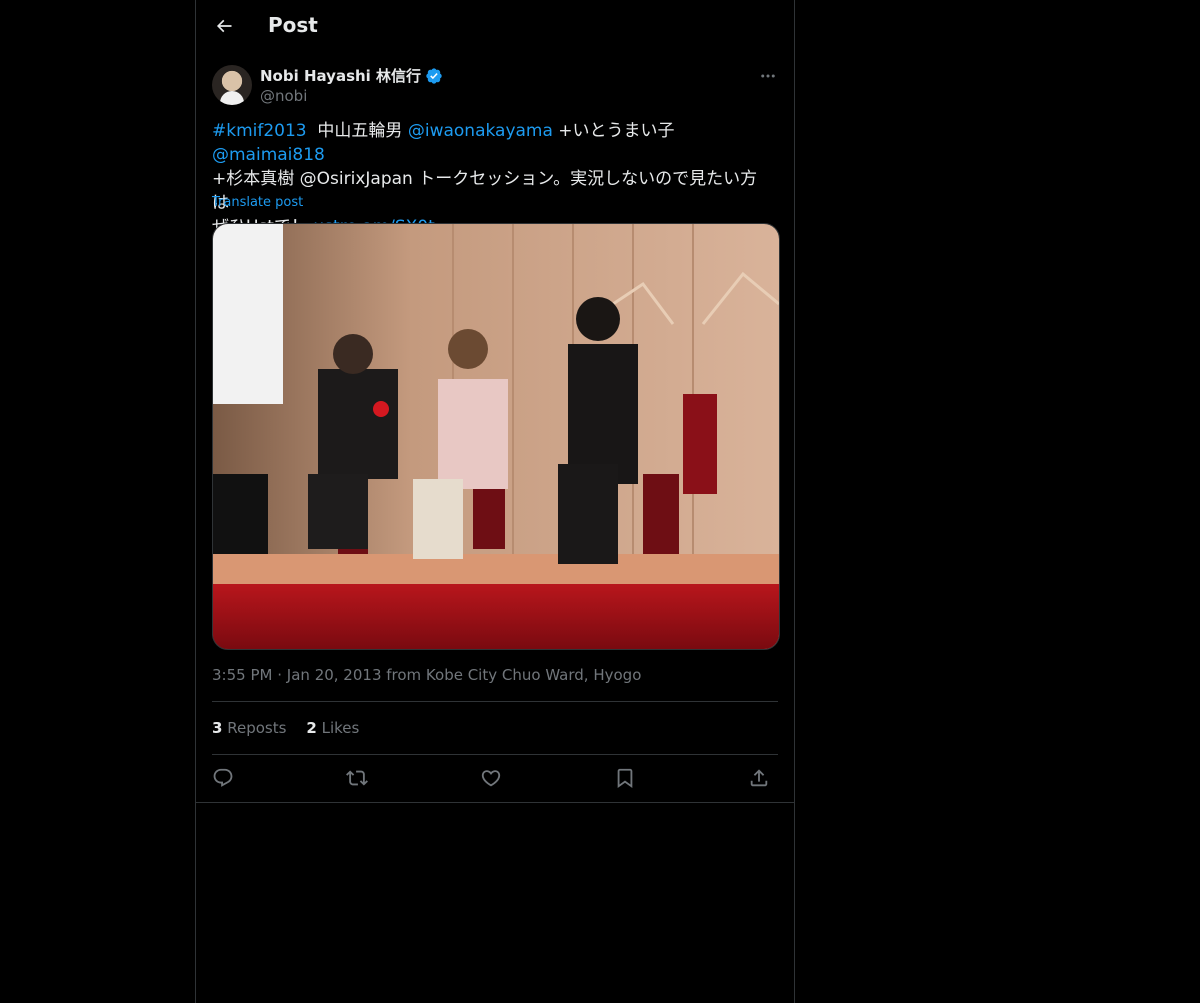  I want to click on likes-count: 2, so click(311, 728).